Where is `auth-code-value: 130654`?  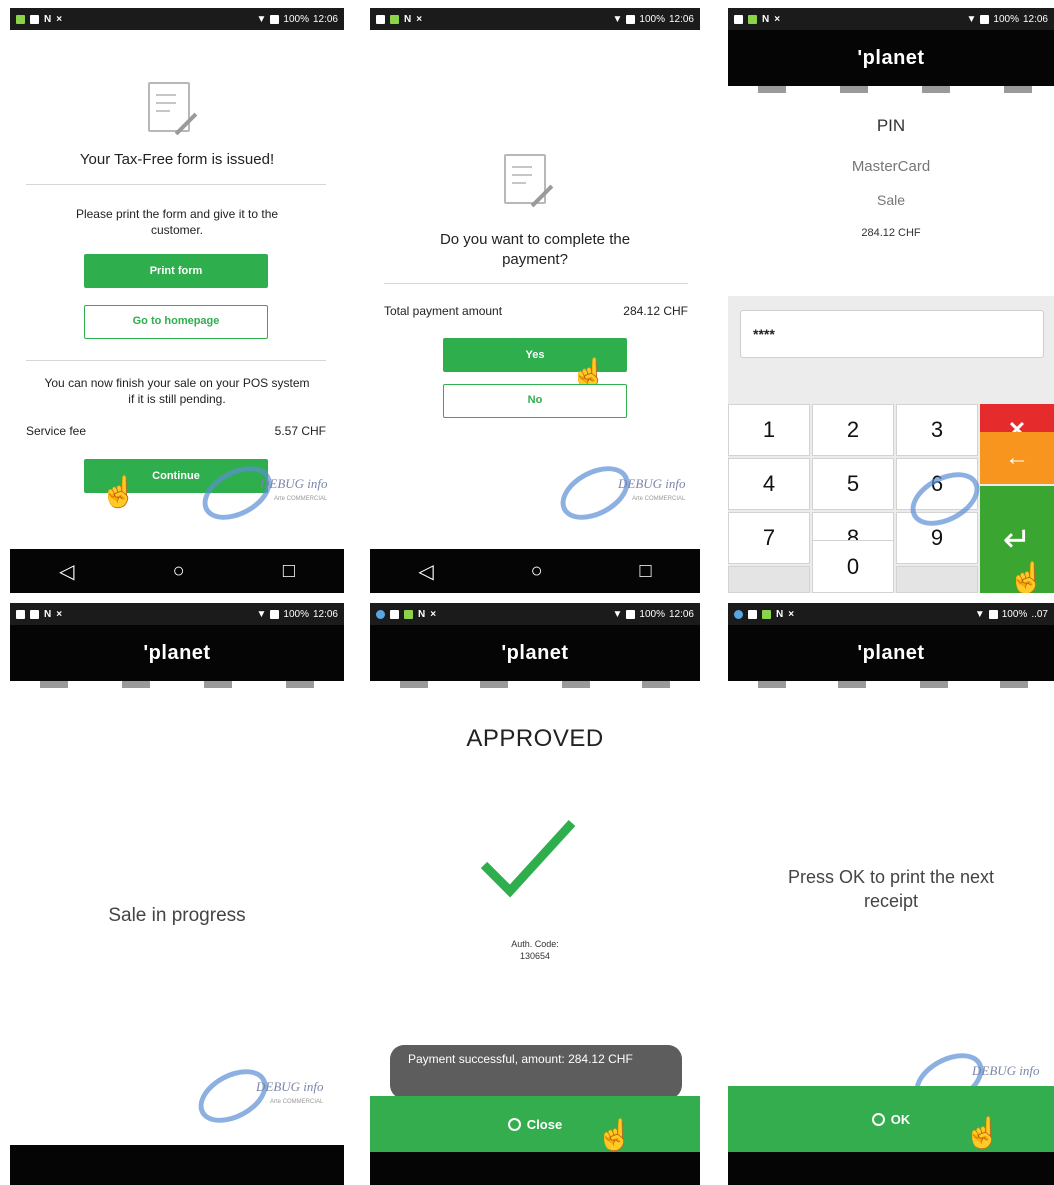 auth-code-value: 130654 is located at coordinates (535, 956).